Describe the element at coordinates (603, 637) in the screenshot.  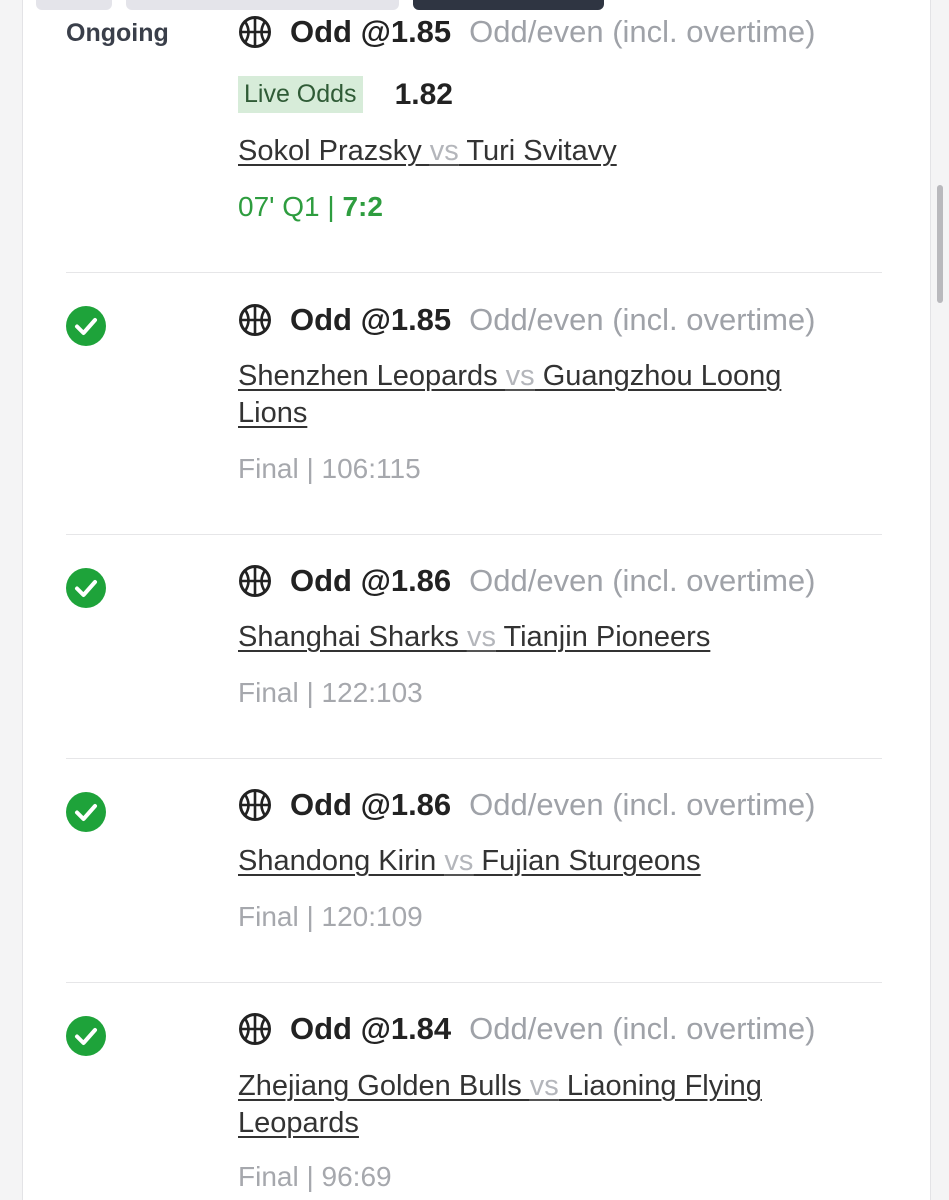
I see `away-team: Tianjin Pioneers` at that location.